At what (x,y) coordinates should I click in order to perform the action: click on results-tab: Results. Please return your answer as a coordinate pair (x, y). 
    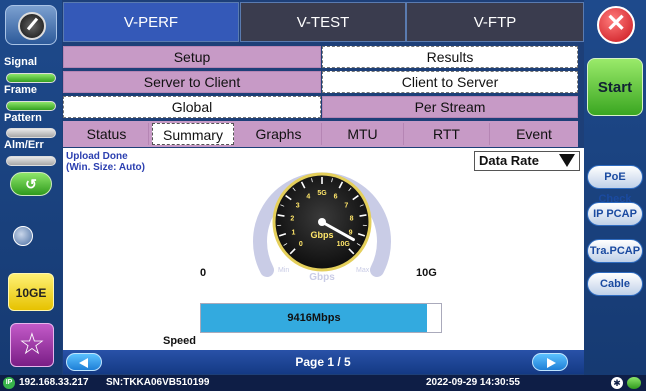
    Looking at the image, I should click on (450, 57).